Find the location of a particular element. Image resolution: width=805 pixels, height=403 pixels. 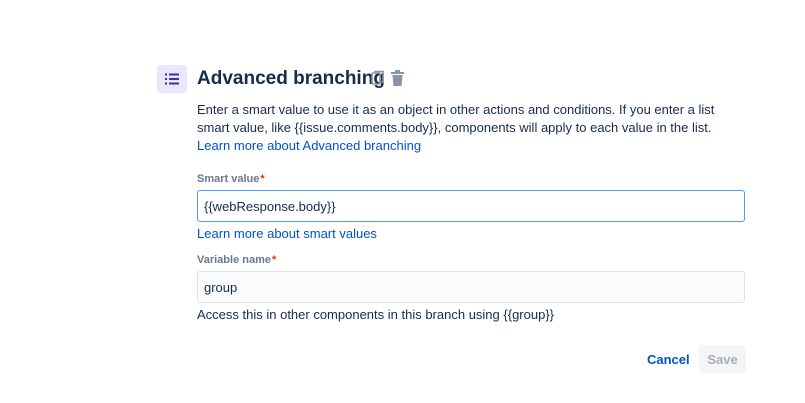

trash-icon is located at coordinates (397, 78).